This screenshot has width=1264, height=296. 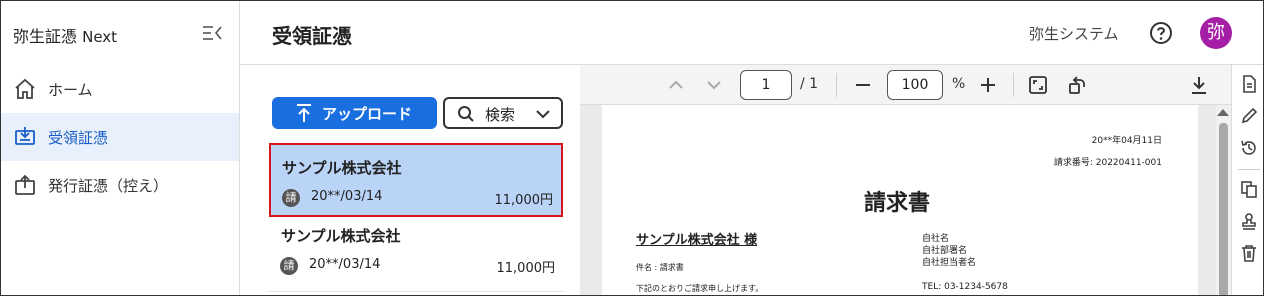 What do you see at coordinates (714, 85) in the screenshot?
I see `next-page-icon` at bounding box center [714, 85].